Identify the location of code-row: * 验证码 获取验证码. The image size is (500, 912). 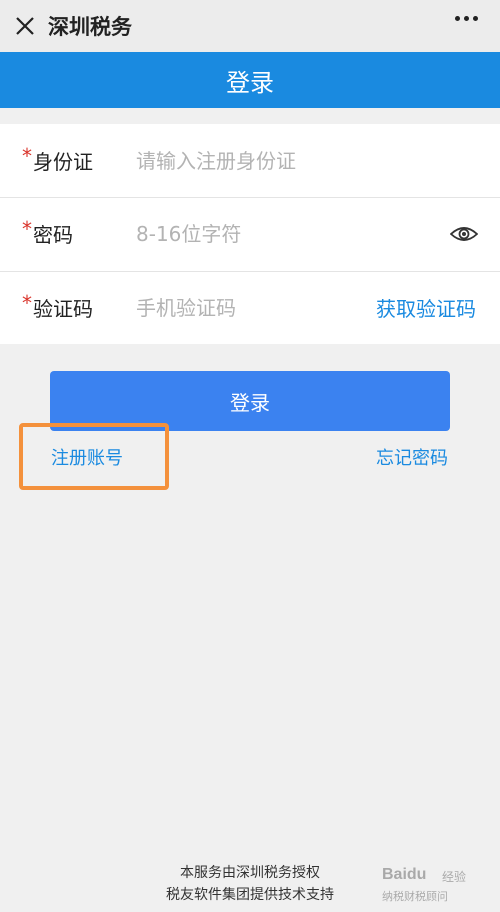
(250, 307).